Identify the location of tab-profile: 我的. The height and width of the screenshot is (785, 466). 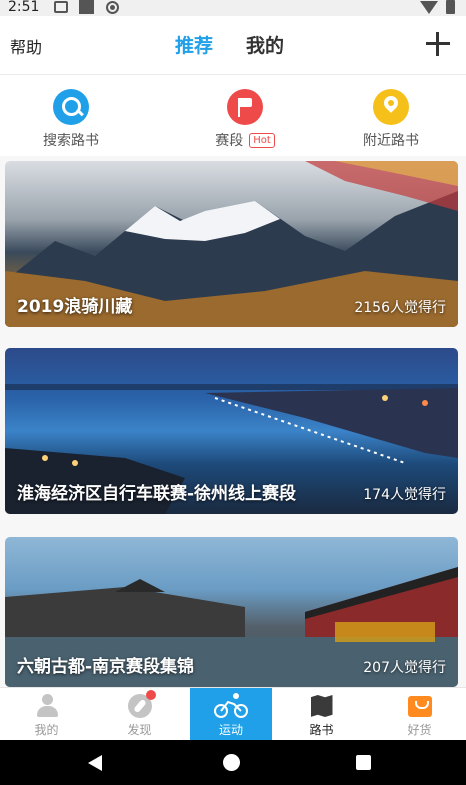
(46, 714).